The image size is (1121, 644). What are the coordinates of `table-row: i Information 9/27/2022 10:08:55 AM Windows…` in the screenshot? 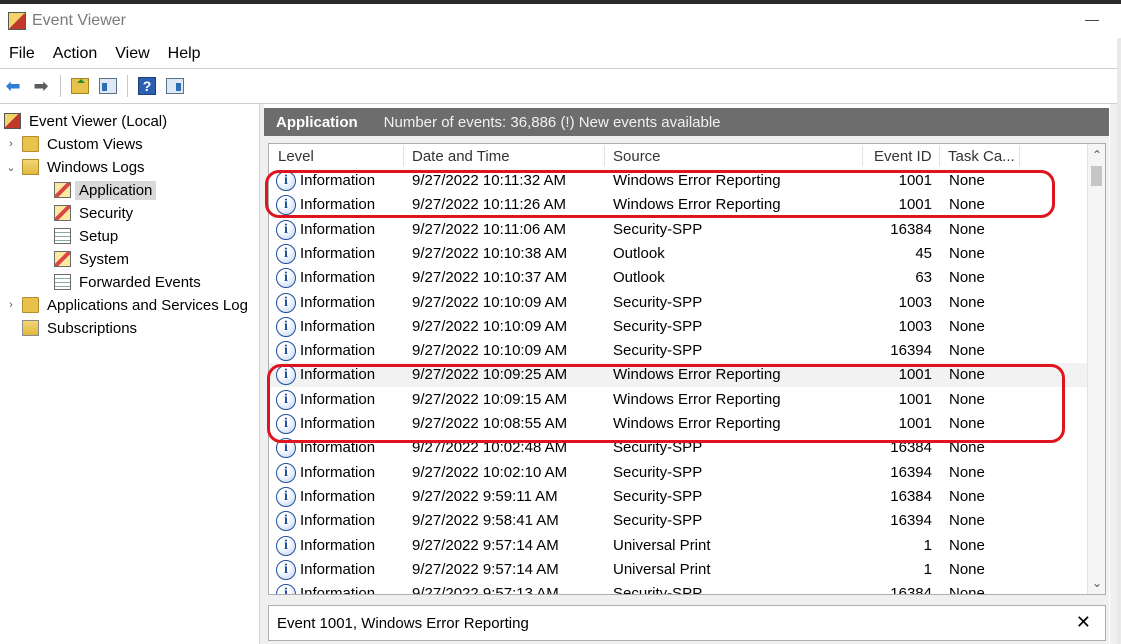 It's located at (679, 424).